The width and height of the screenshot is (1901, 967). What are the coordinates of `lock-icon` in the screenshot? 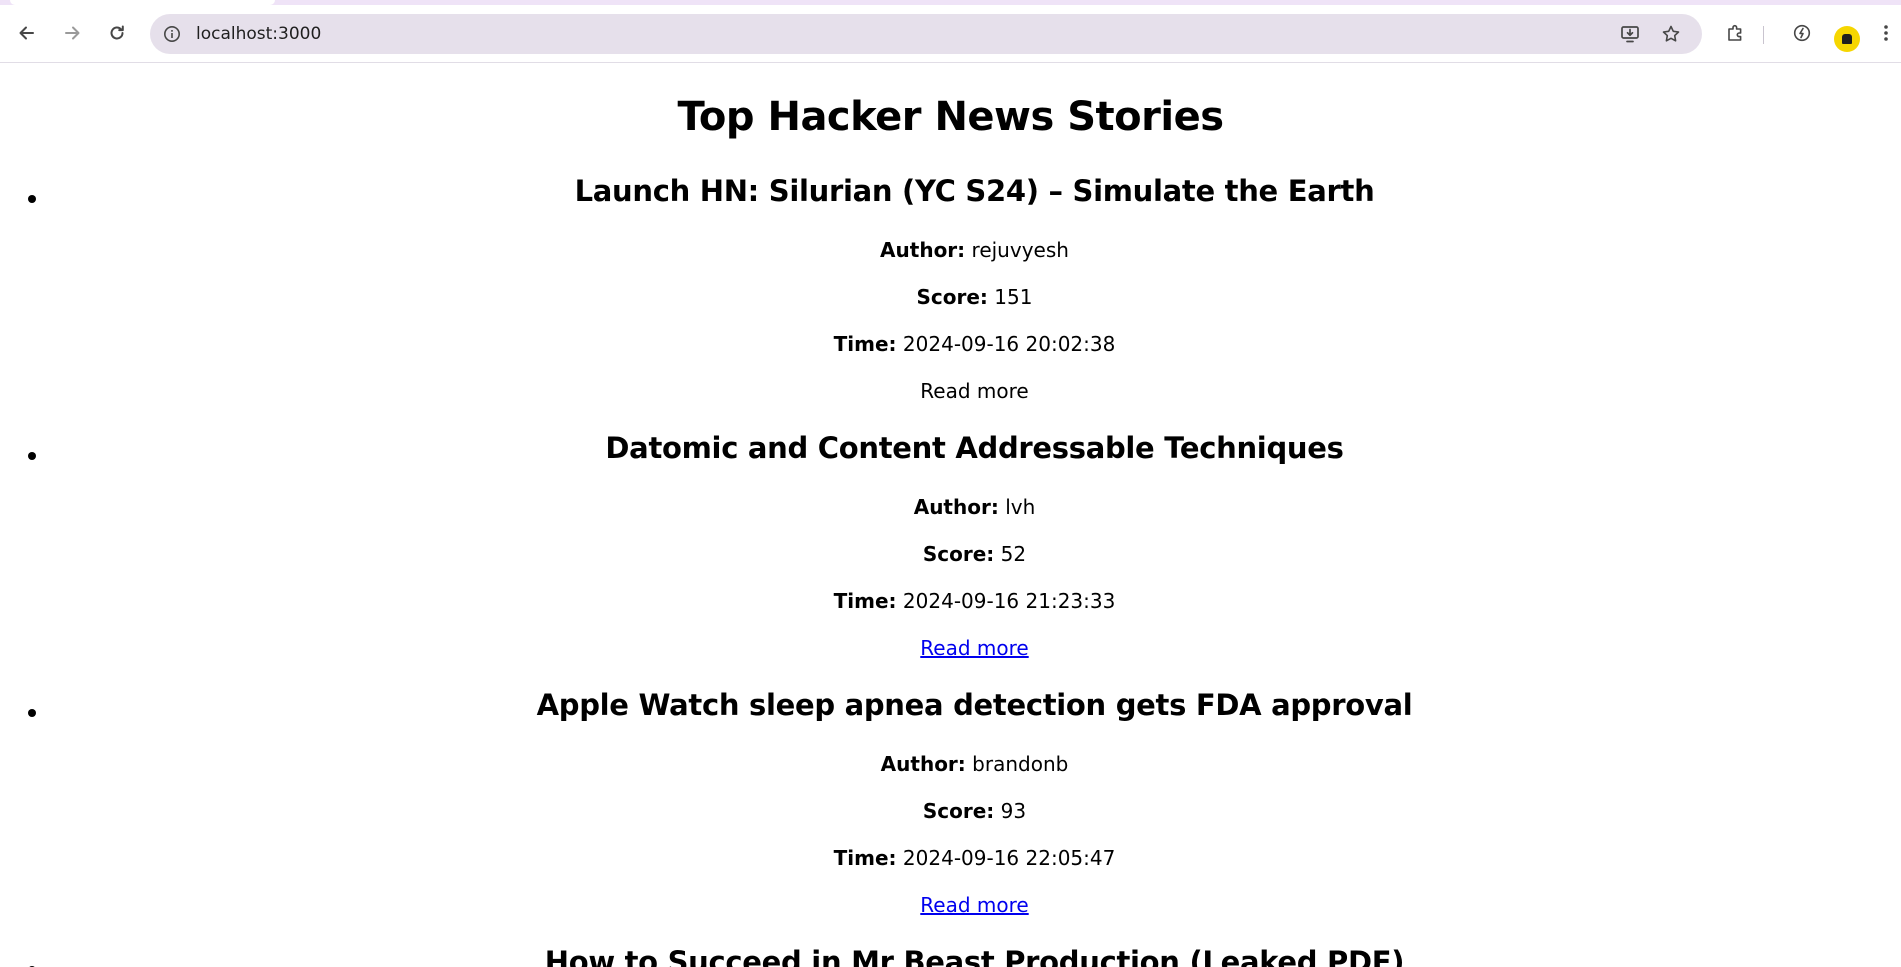 It's located at (1847, 39).